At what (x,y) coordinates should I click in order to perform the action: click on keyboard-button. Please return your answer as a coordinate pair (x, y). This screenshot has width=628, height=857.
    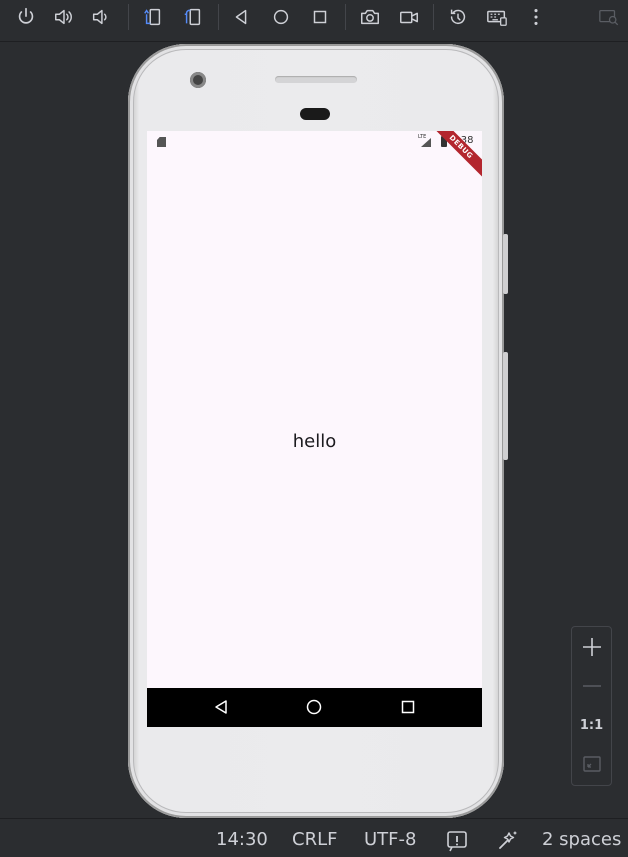
    Looking at the image, I should click on (497, 17).